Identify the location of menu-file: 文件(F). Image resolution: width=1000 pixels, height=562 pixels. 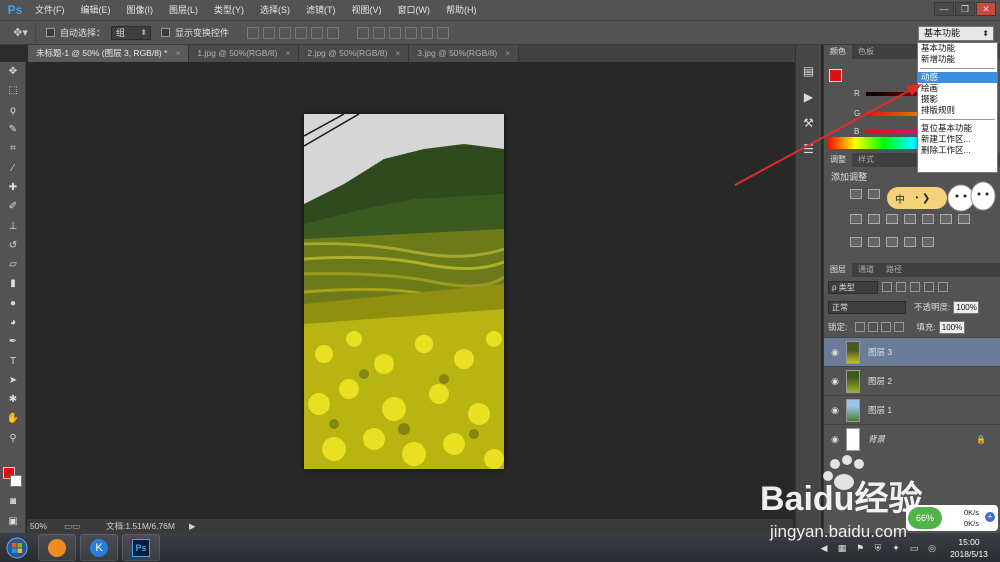
(50, 10).